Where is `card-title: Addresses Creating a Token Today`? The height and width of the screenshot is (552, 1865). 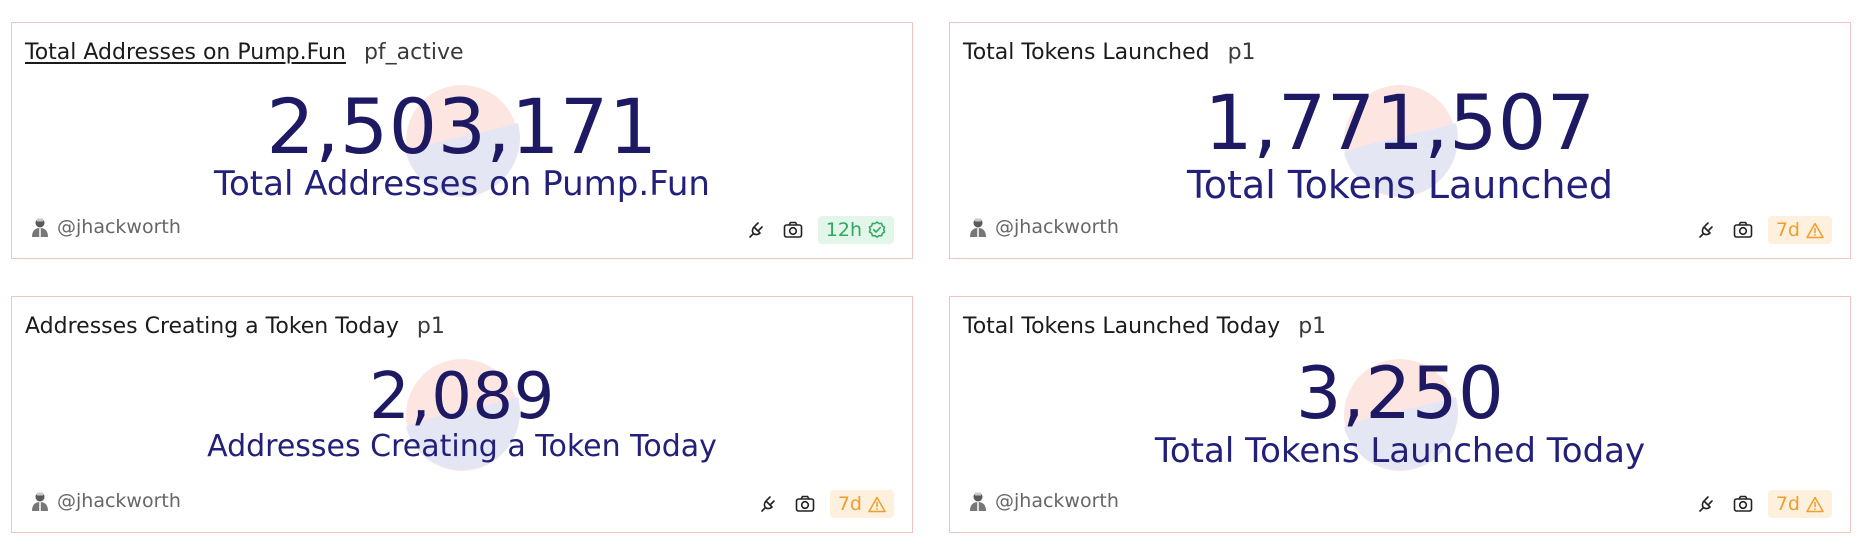
card-title: Addresses Creating a Token Today is located at coordinates (212, 326).